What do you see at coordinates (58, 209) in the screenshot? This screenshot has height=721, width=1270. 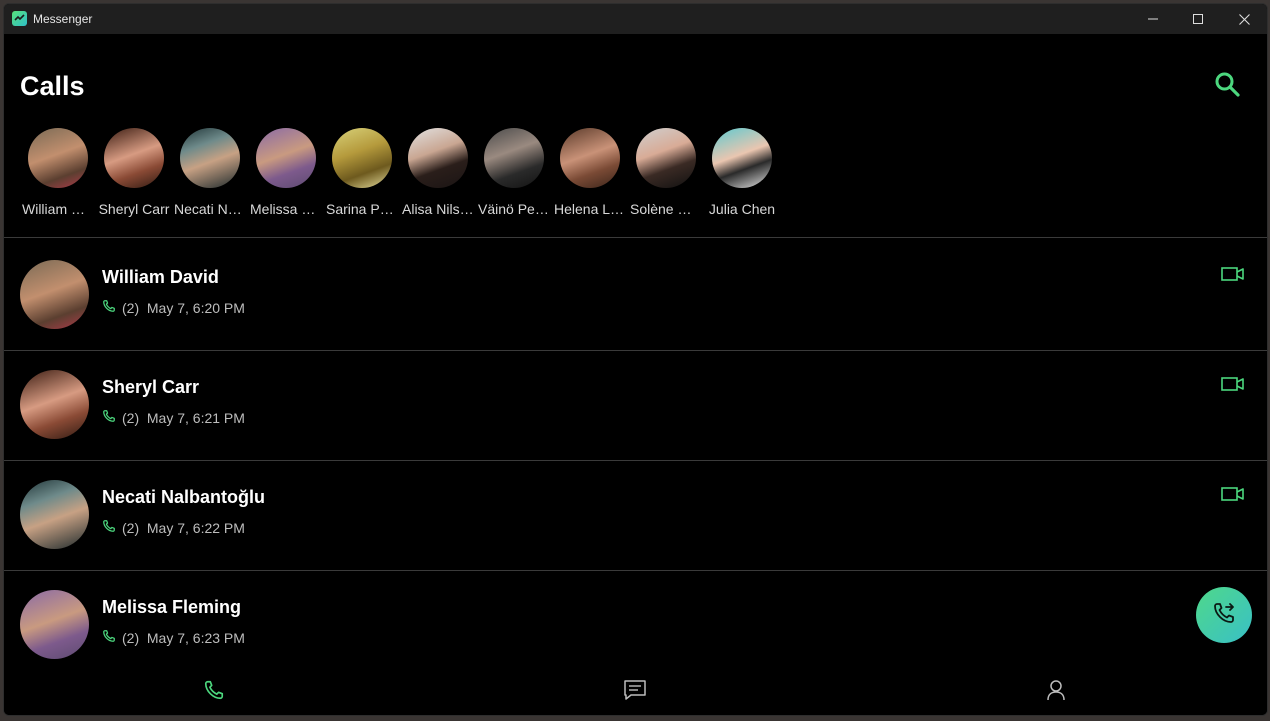 I see `favorite-name: William David` at bounding box center [58, 209].